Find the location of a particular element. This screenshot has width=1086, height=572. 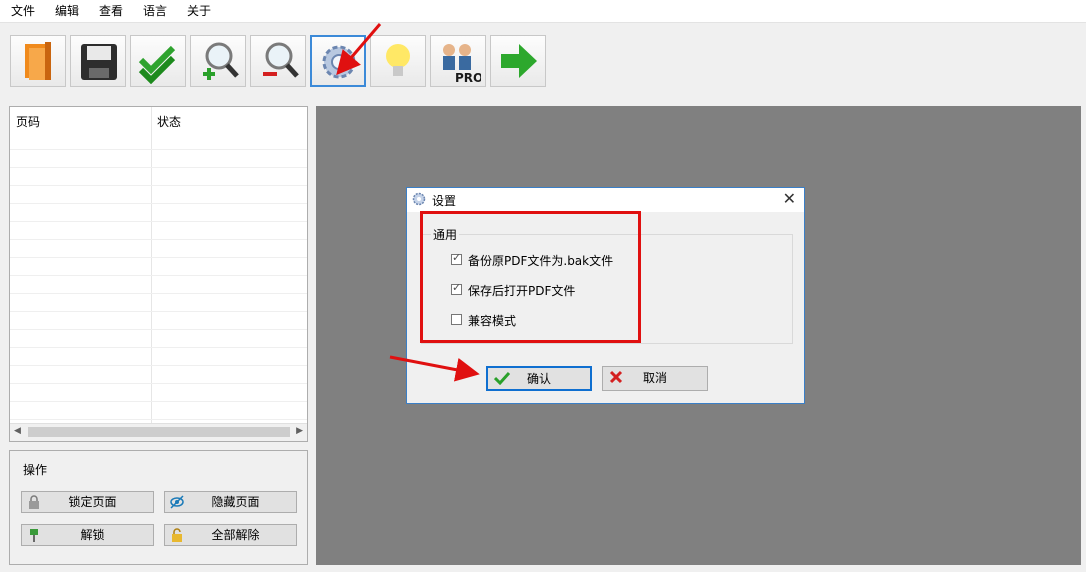

annotation-arrows is located at coordinates (408, 202).